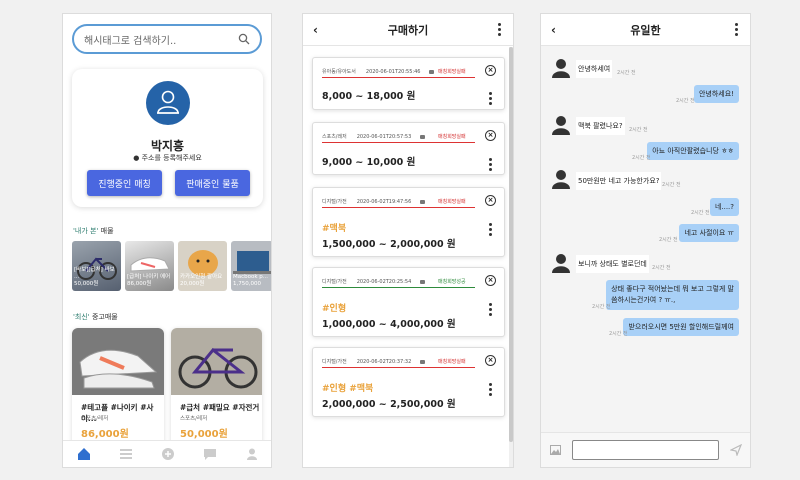 The height and width of the screenshot is (480, 800). I want to click on scrollbar, so click(511, 257).